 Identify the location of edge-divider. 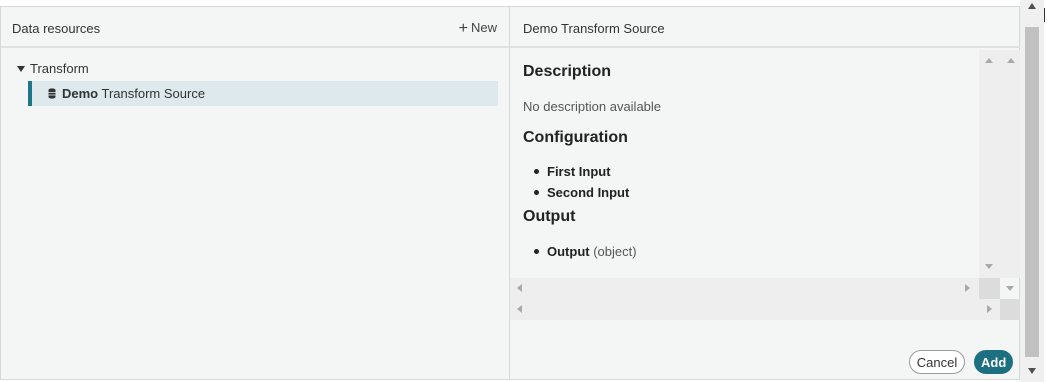
(1044, 15).